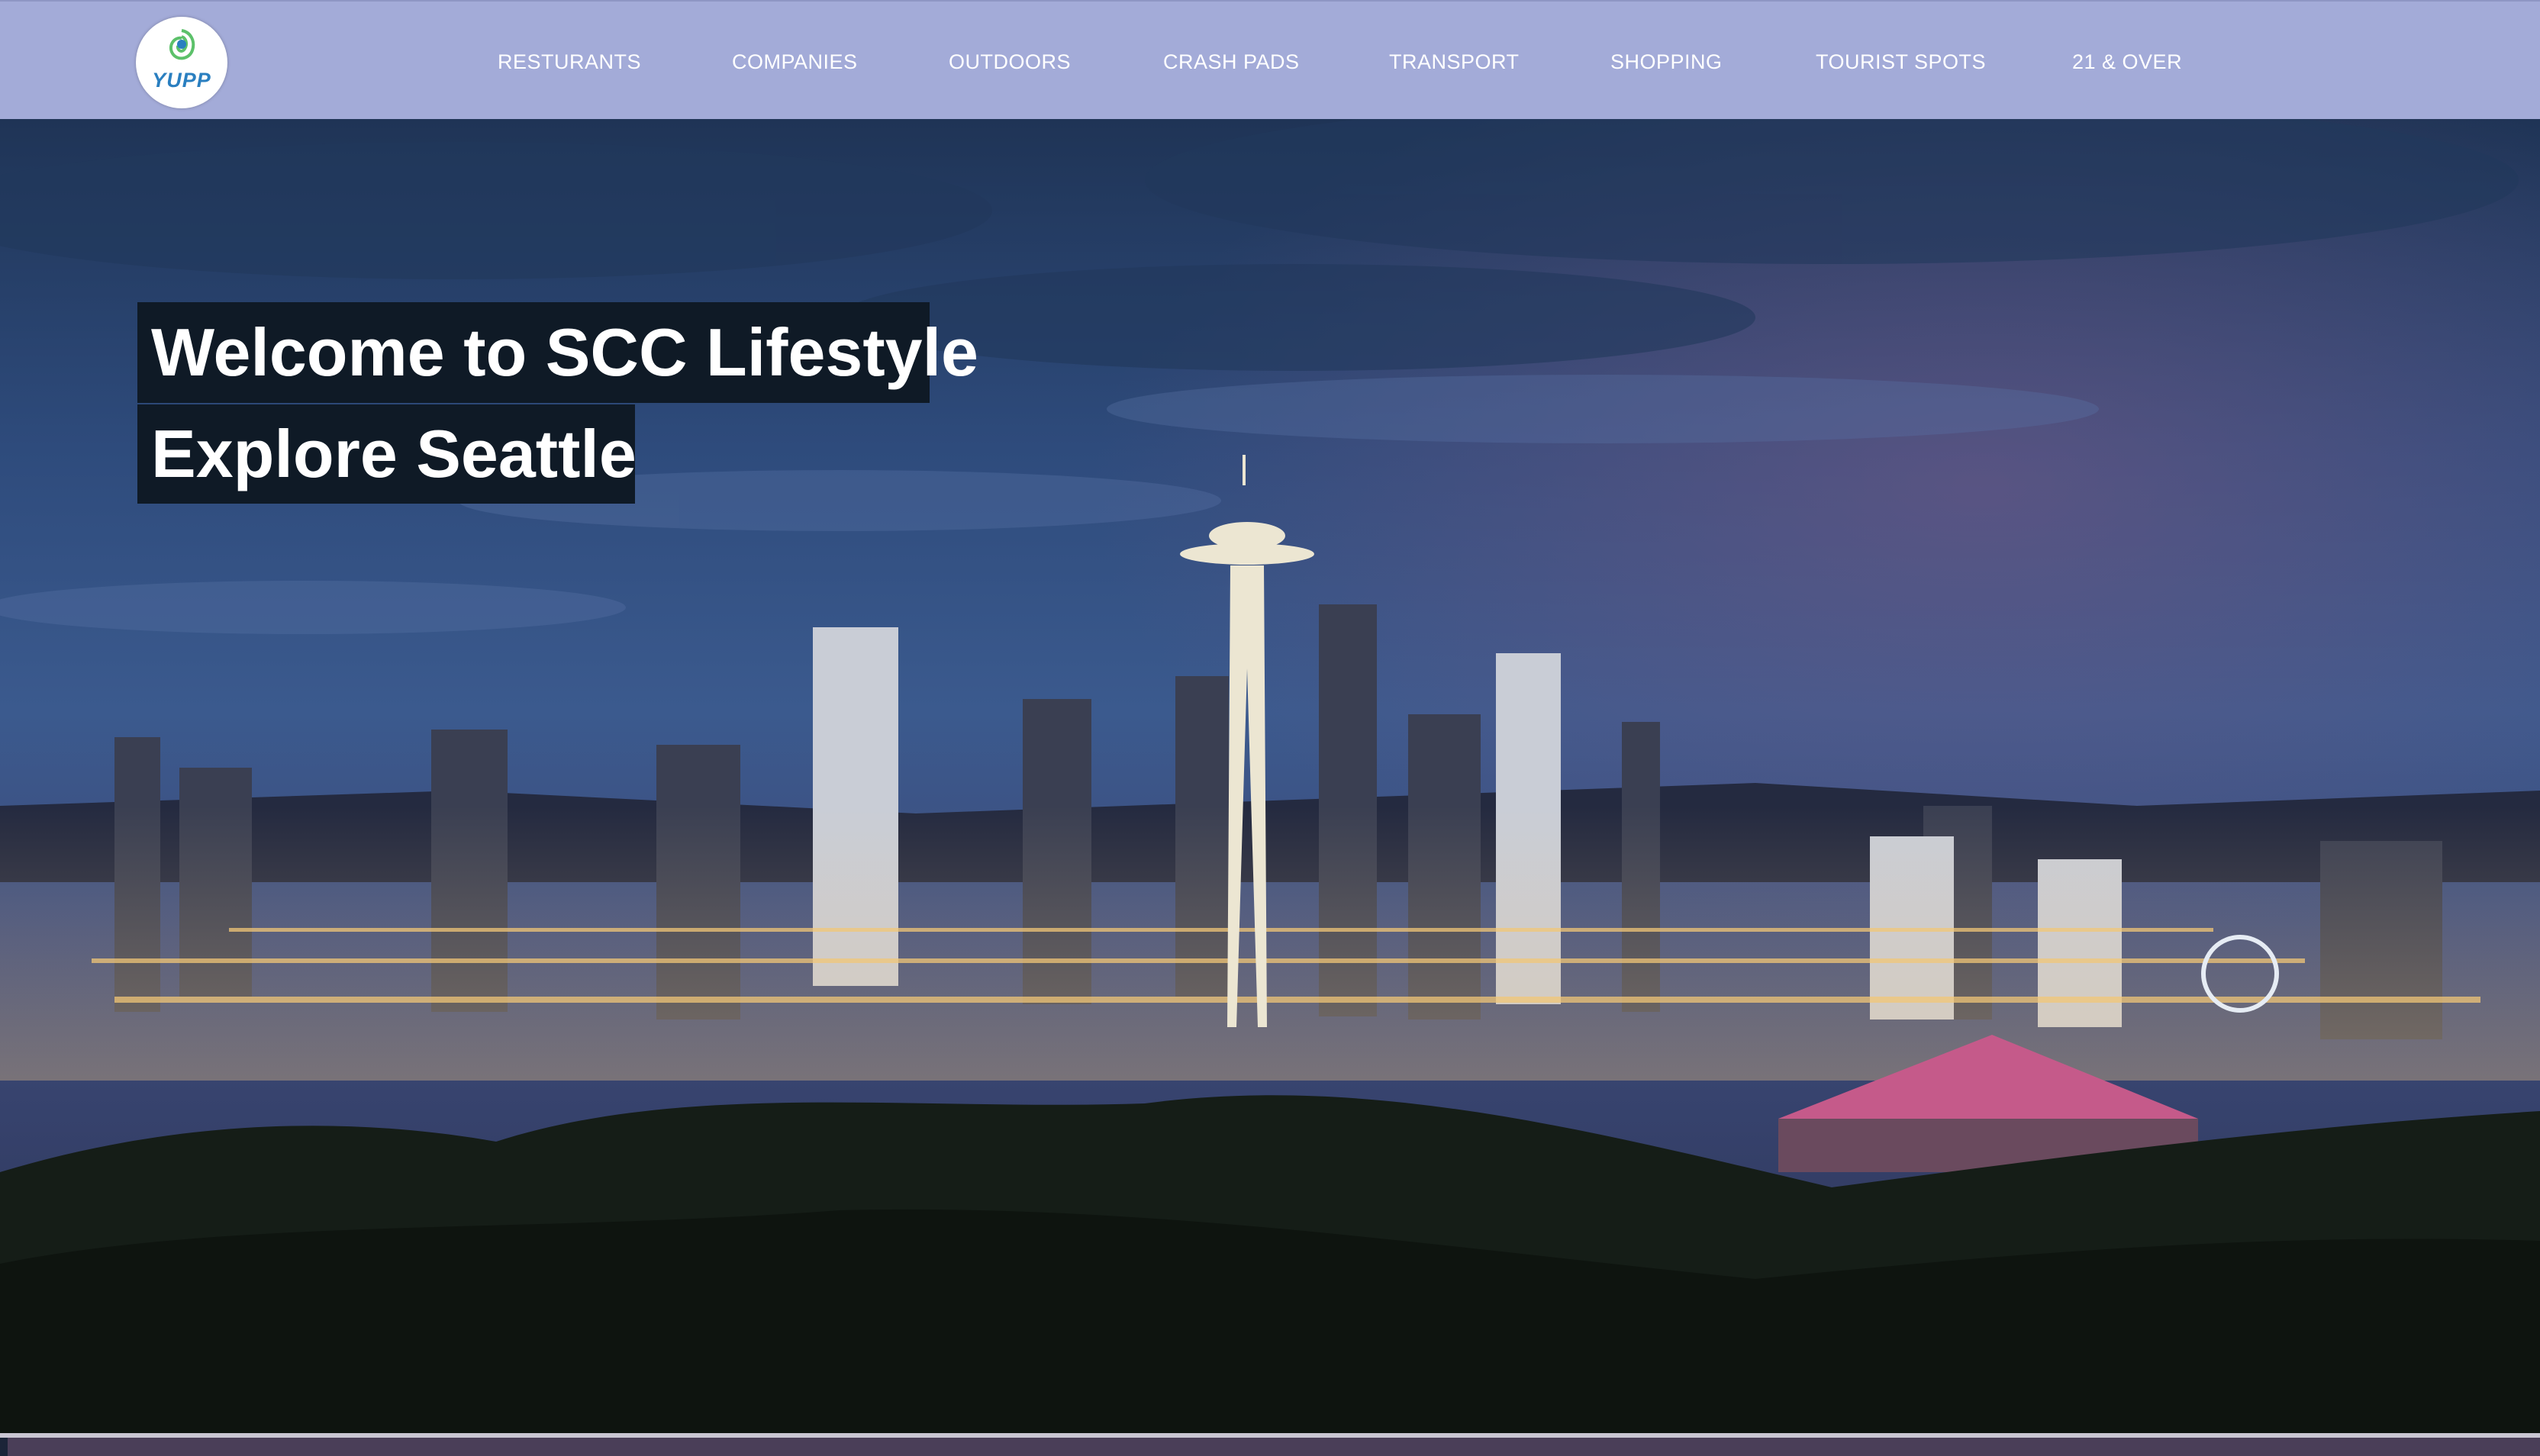  What do you see at coordinates (1231, 62) in the screenshot?
I see `nav-link-crash-pads: CRASH PADS` at bounding box center [1231, 62].